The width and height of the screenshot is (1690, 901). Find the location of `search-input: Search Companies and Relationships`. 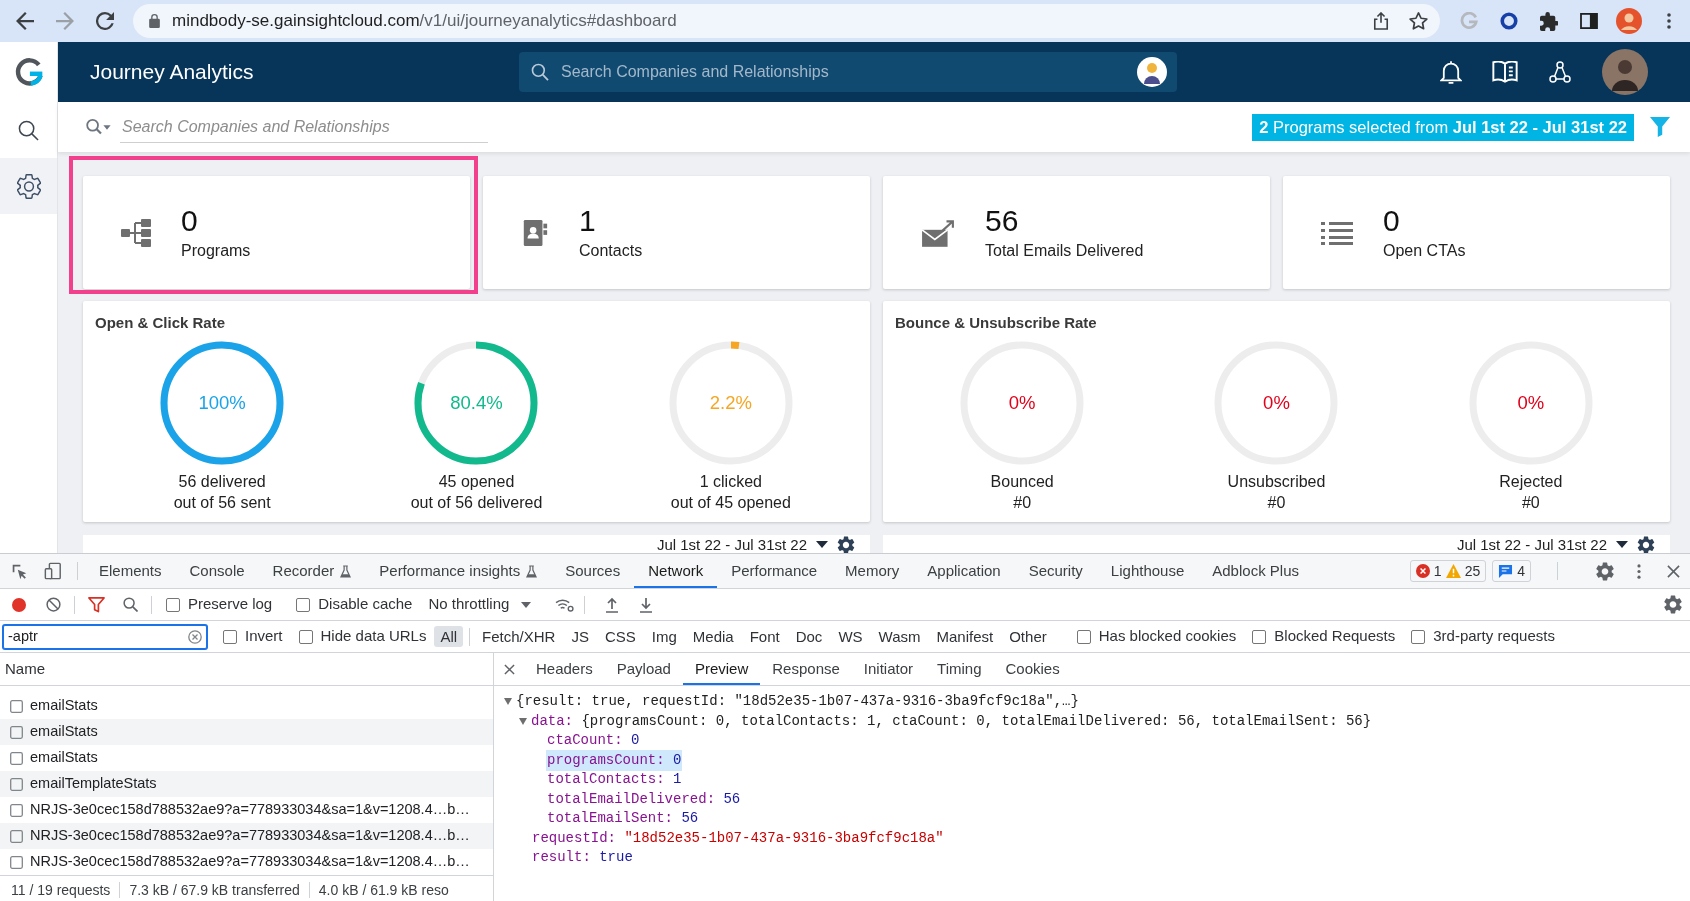

search-input: Search Companies and Relationships is located at coordinates (843, 72).